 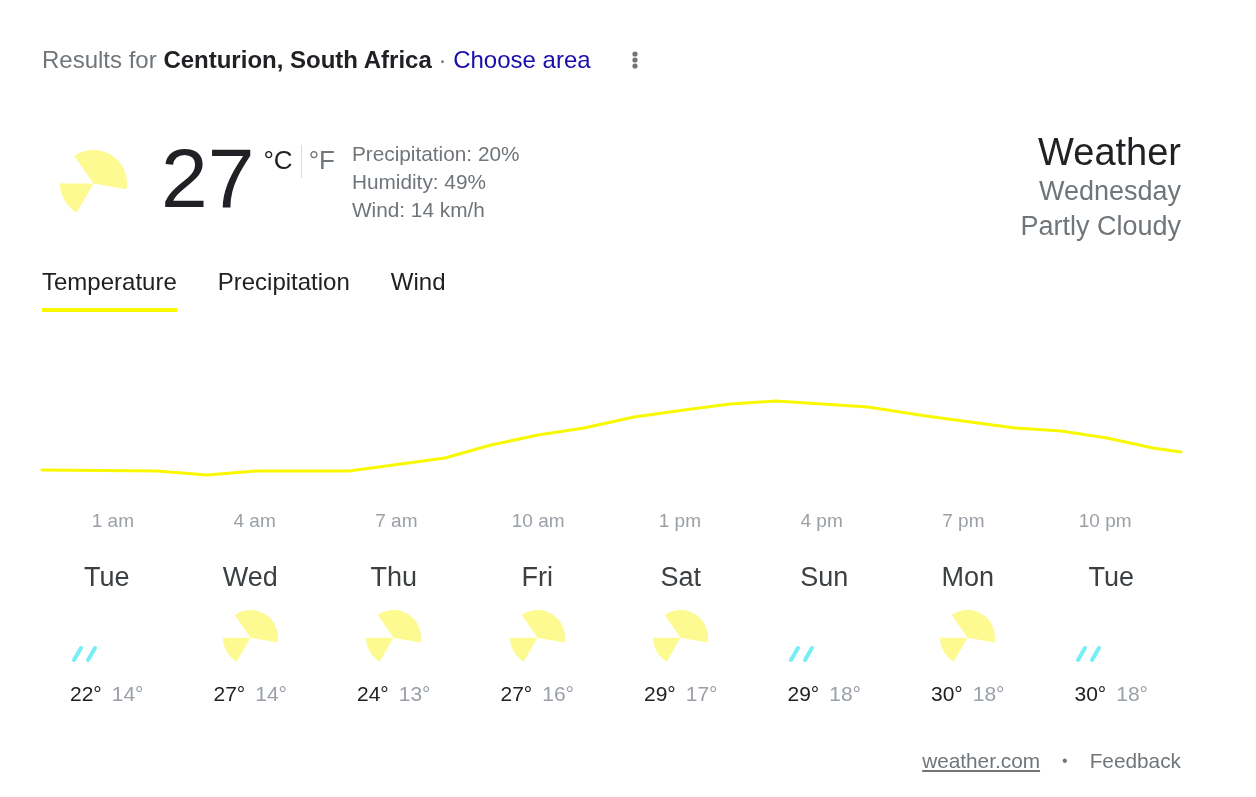 I want to click on weekday-label: Thu, so click(x=393, y=577).